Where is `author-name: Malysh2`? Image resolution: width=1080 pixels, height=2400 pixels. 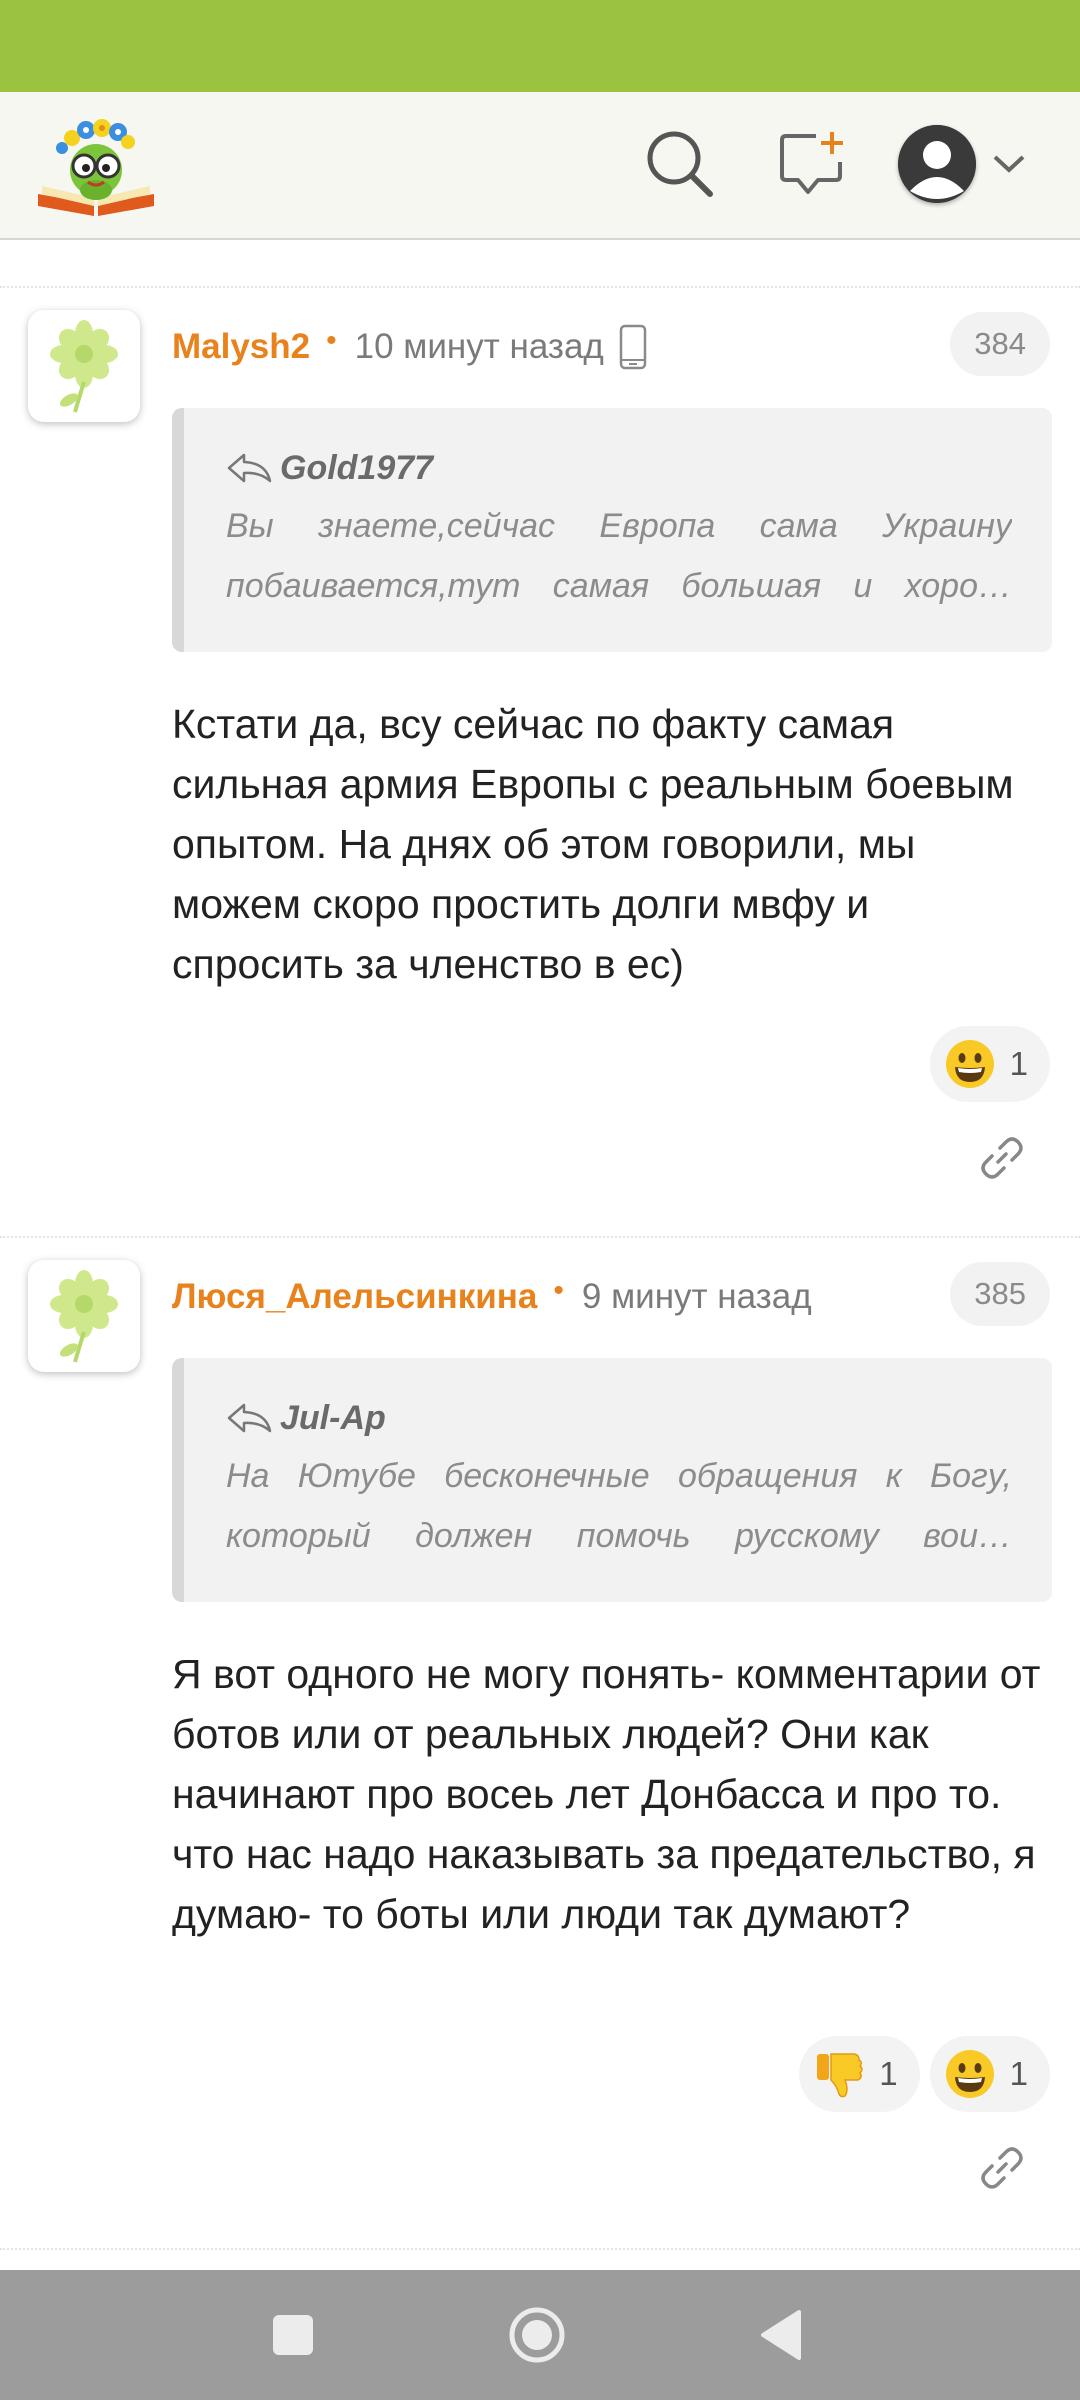 author-name: Malysh2 is located at coordinates (241, 347).